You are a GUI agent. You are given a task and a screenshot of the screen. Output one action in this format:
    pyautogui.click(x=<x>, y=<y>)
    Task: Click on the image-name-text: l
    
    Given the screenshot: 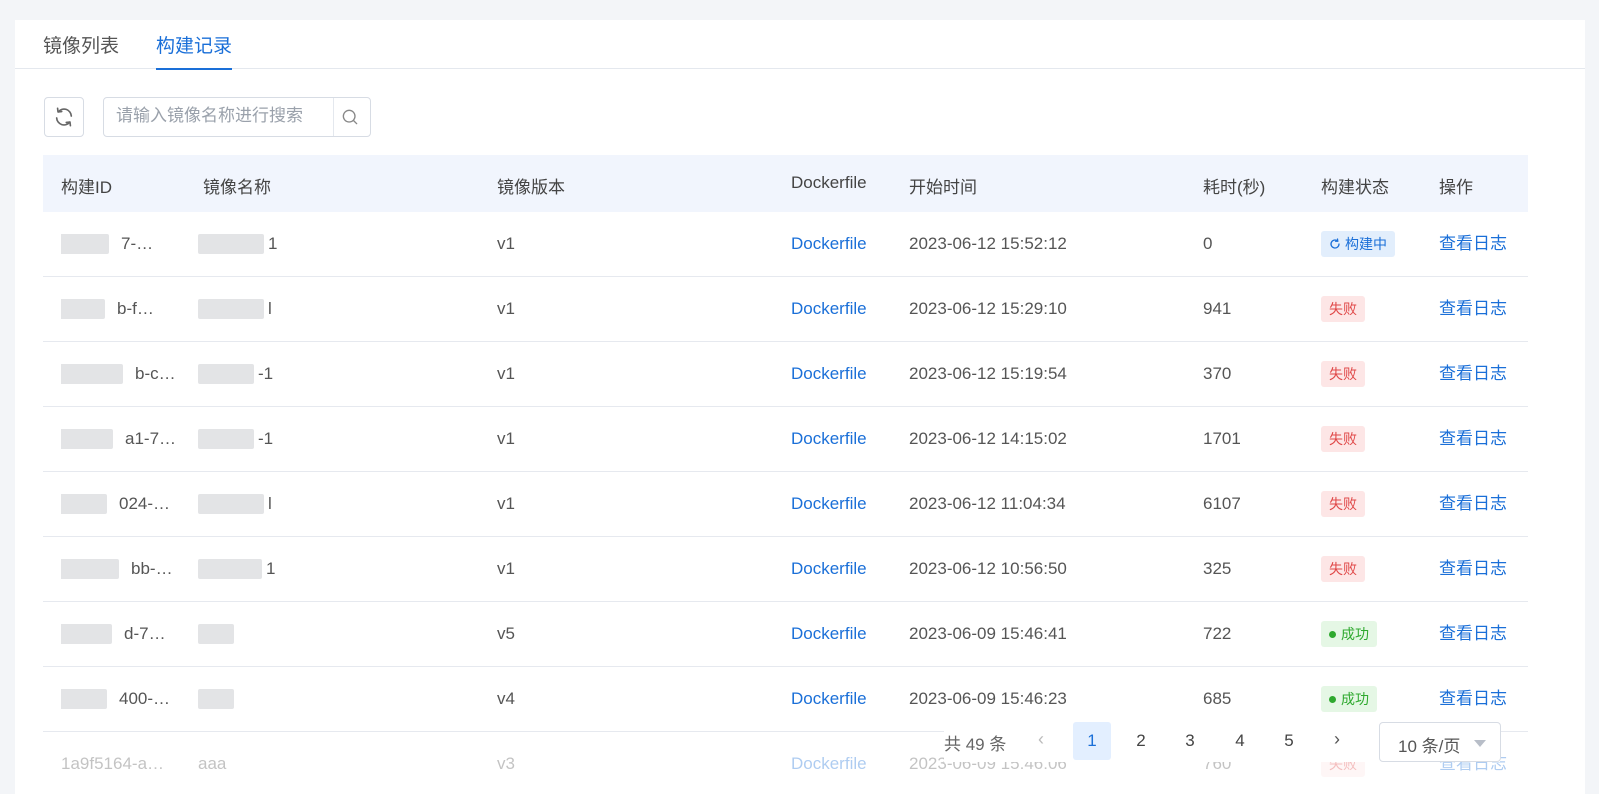 What is the action you would take?
    pyautogui.click(x=270, y=308)
    